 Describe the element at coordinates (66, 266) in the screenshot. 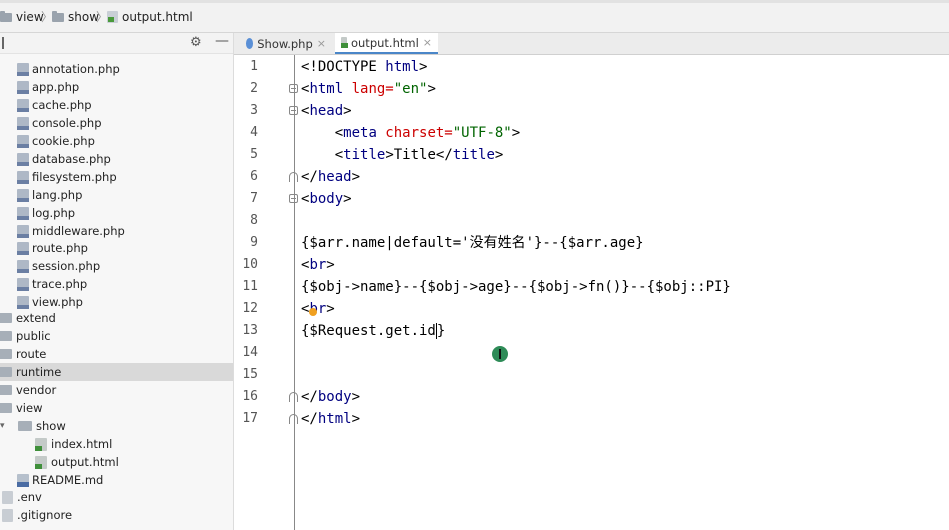

I see `file-label: session.php` at that location.